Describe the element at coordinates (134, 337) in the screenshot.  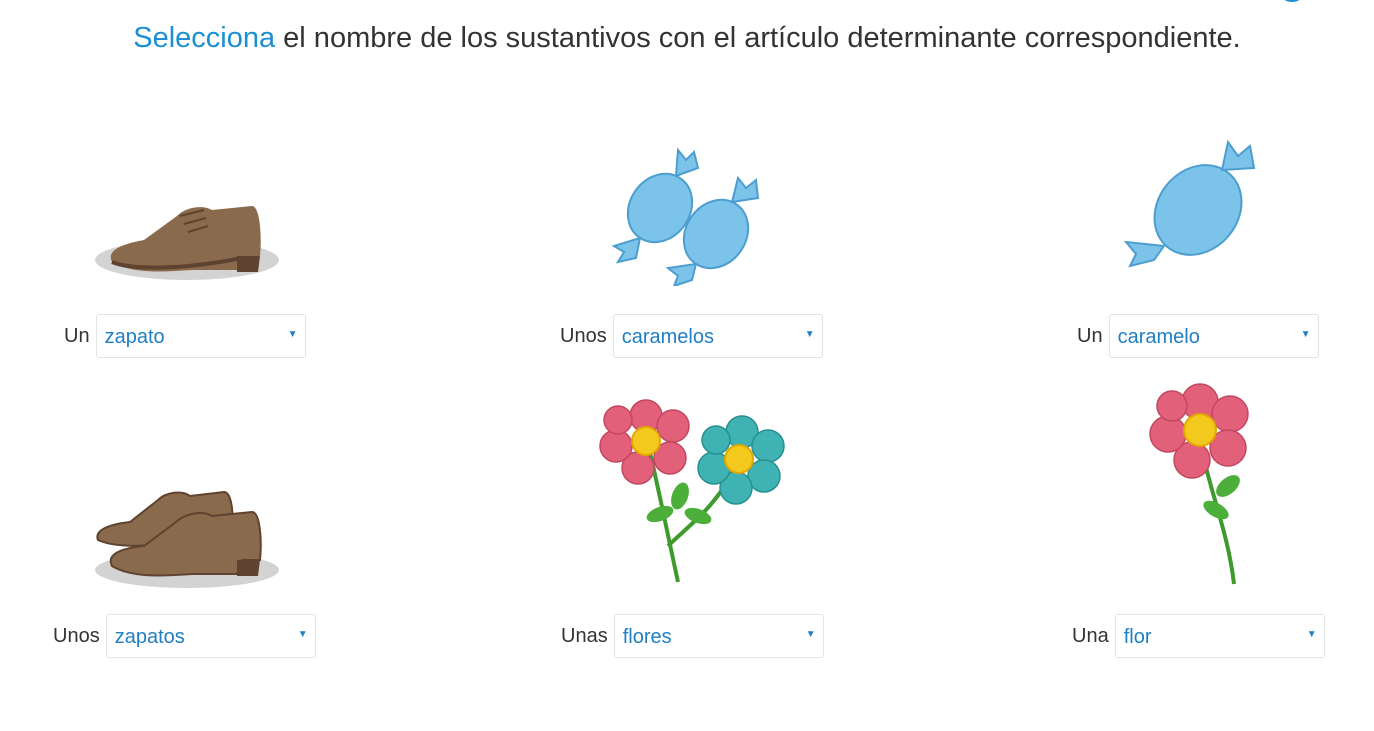
I see `selected-value: zapato` at that location.